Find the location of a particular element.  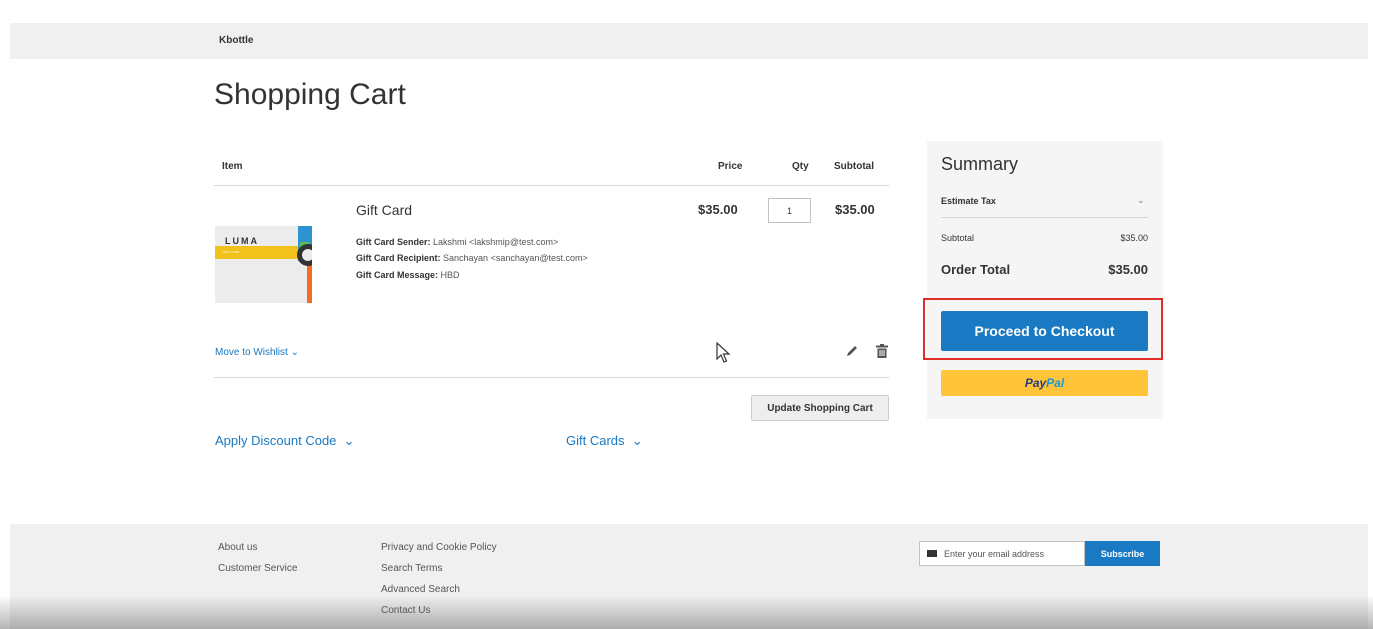

order-total-value: $35.00 is located at coordinates (1128, 269).